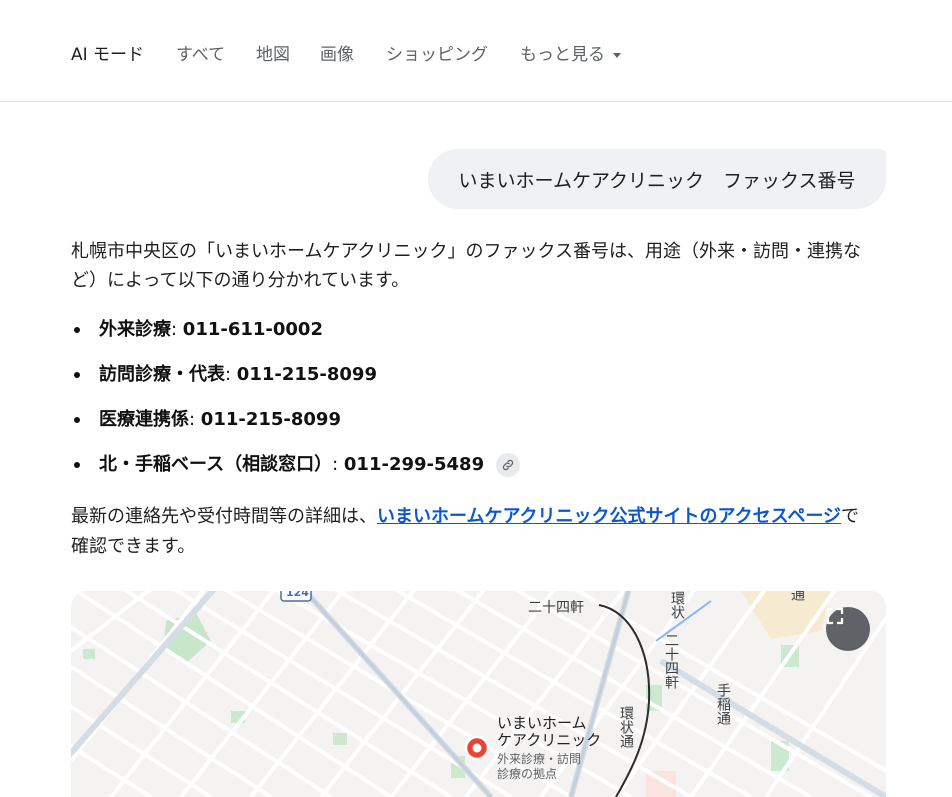 The width and height of the screenshot is (952, 797). Describe the element at coordinates (848, 629) in the screenshot. I see `expand-map-button` at that location.